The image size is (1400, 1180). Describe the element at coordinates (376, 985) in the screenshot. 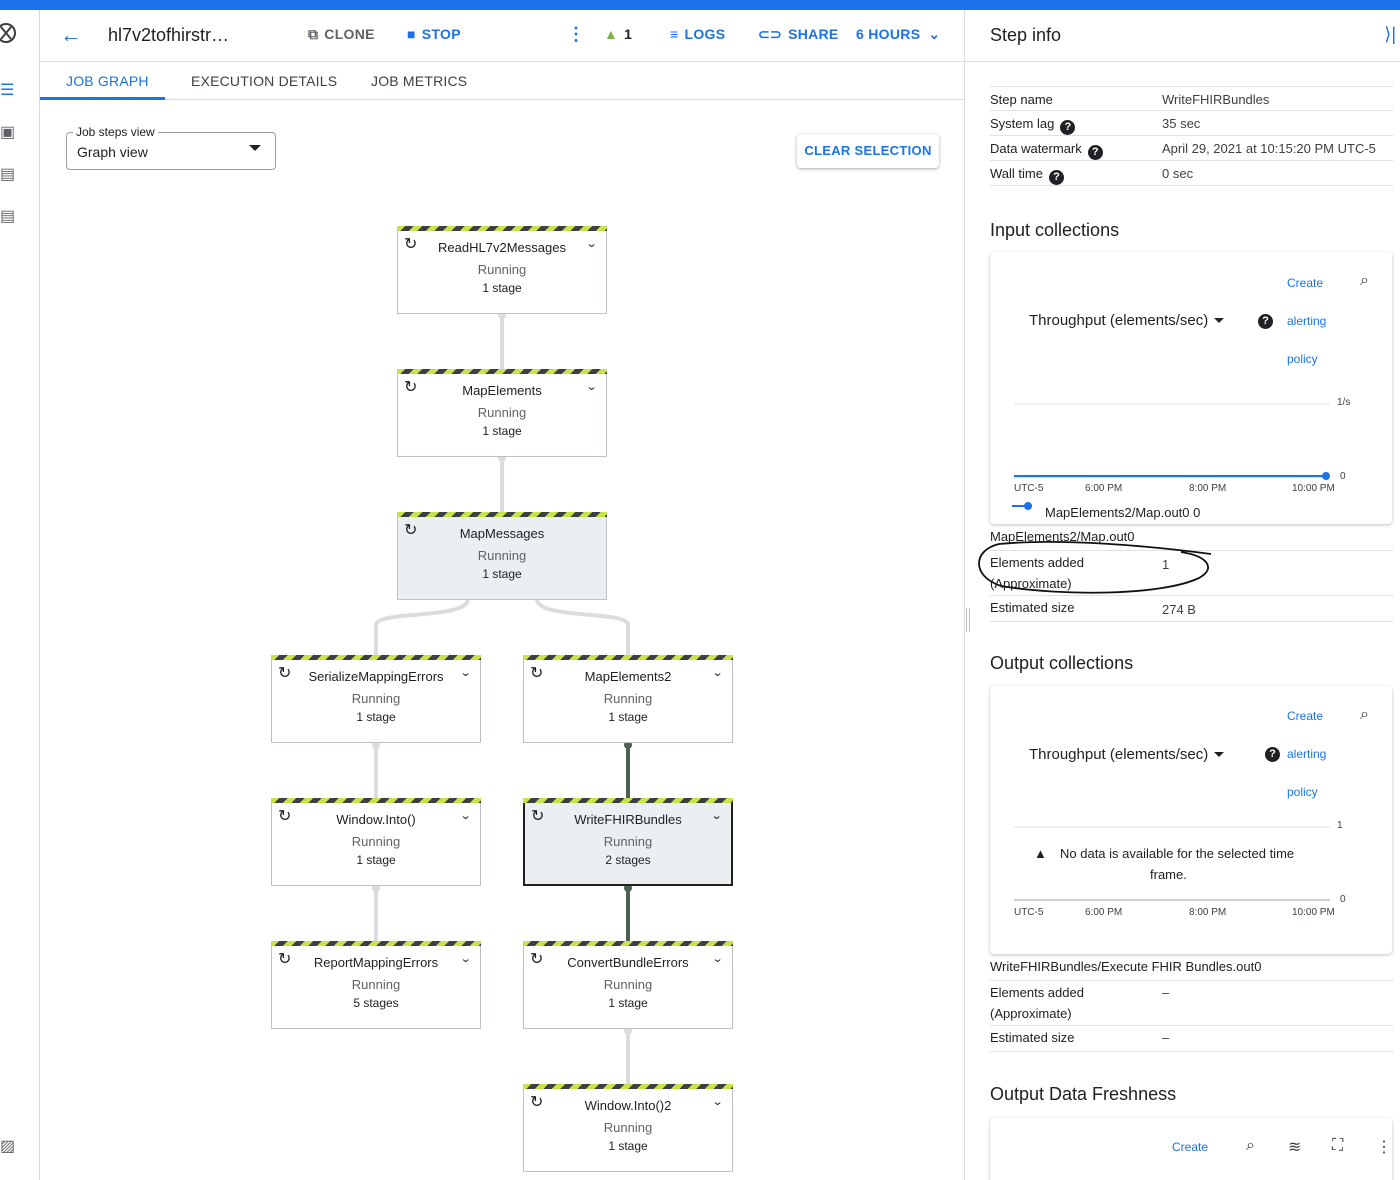

I see `step-node-reportmappingerrors: ↻ ReportMappingErrors ⌄ Running 5 stages` at that location.